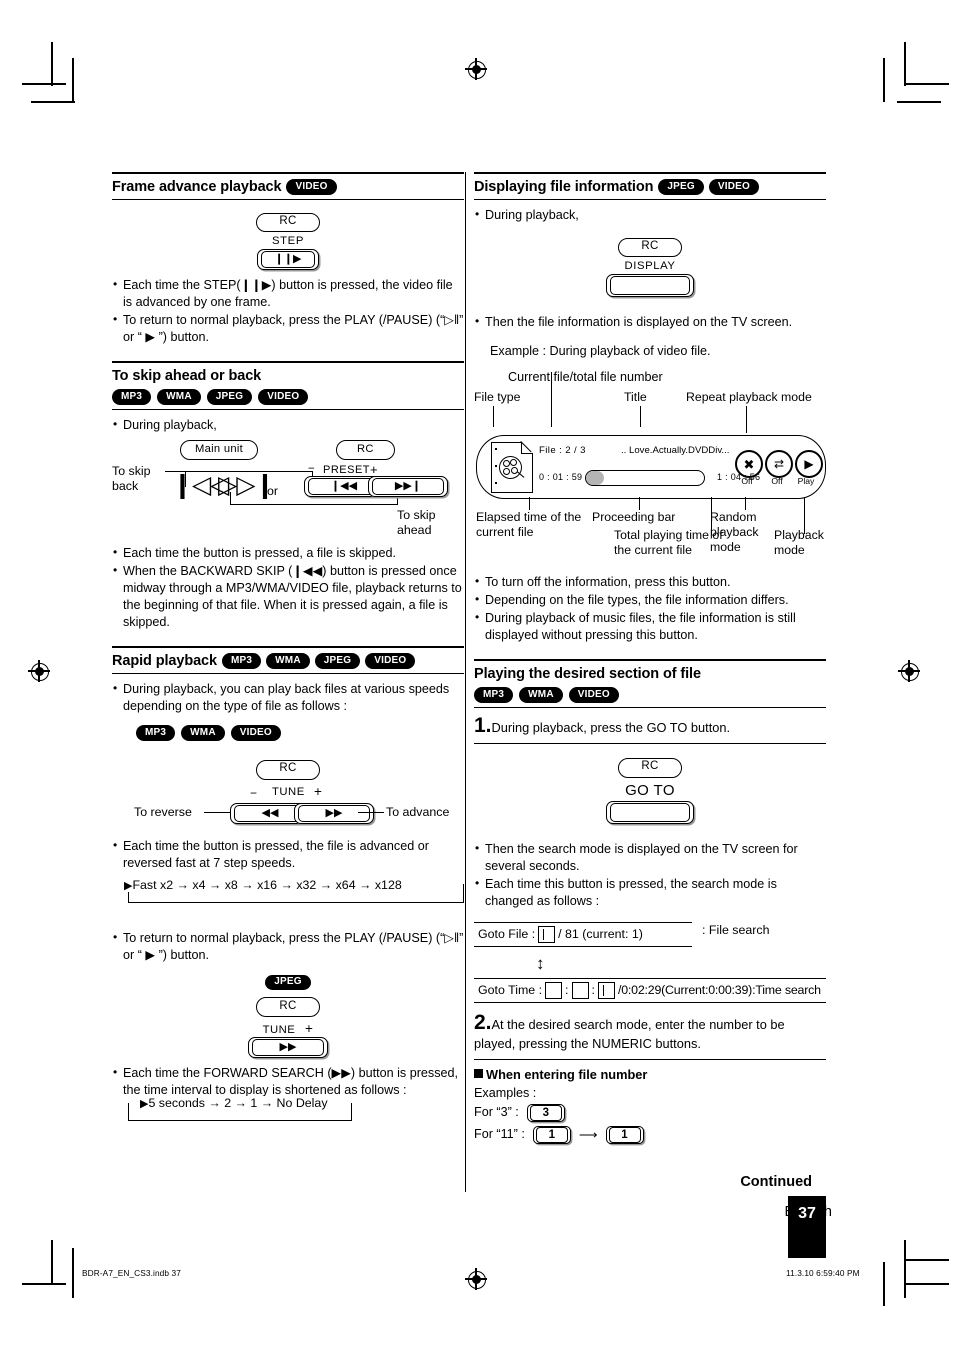 This screenshot has width=954, height=1350. What do you see at coordinates (219, 450) in the screenshot?
I see `main-unit-pill: Main unit` at bounding box center [219, 450].